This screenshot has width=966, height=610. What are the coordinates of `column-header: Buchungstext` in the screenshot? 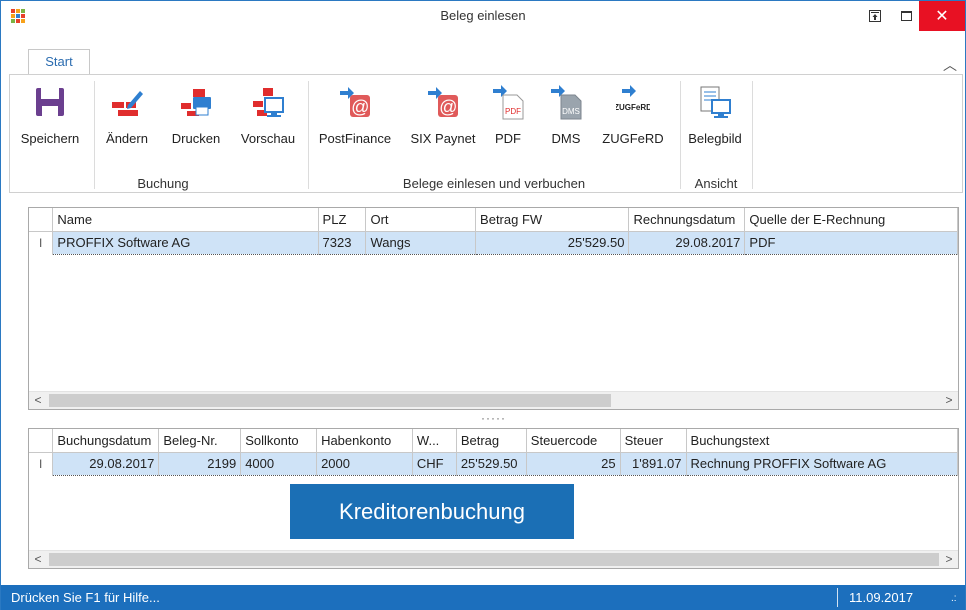 It's located at (822, 441).